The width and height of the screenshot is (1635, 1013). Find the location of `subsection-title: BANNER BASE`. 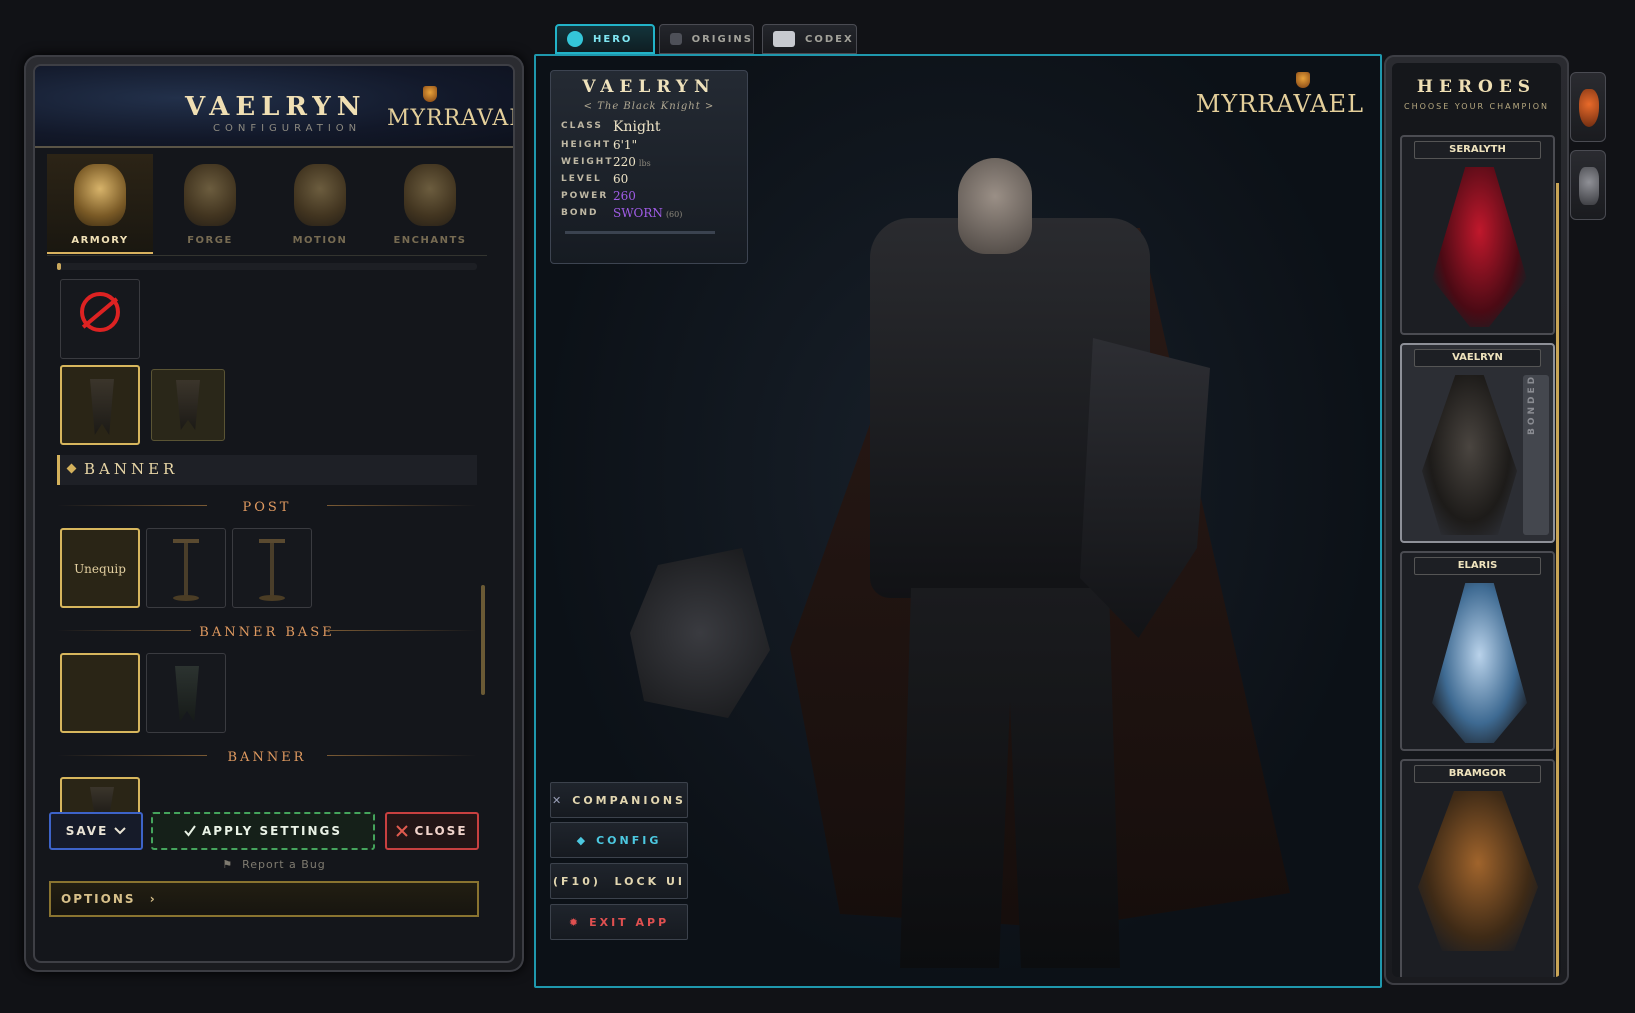

subsection-title: BANNER BASE is located at coordinates (267, 632).